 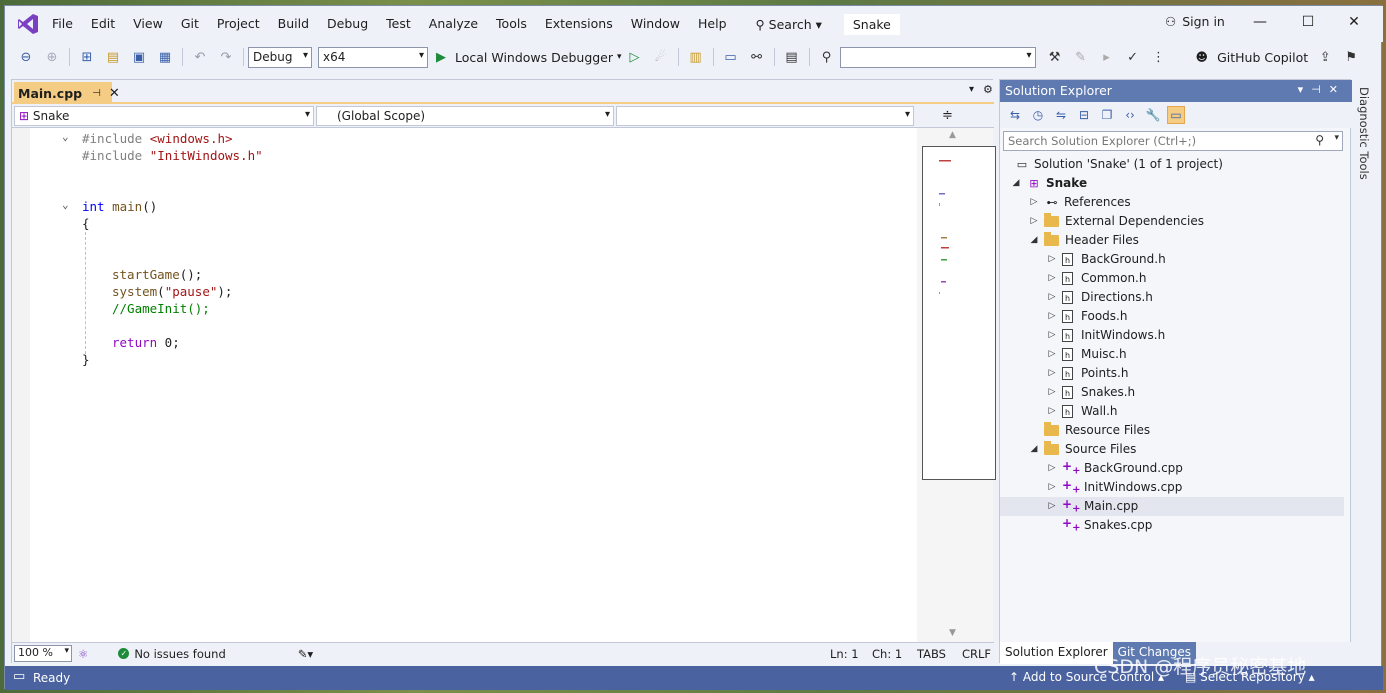 I want to click on chevron-down-icon: ▾, so click(x=1336, y=138).